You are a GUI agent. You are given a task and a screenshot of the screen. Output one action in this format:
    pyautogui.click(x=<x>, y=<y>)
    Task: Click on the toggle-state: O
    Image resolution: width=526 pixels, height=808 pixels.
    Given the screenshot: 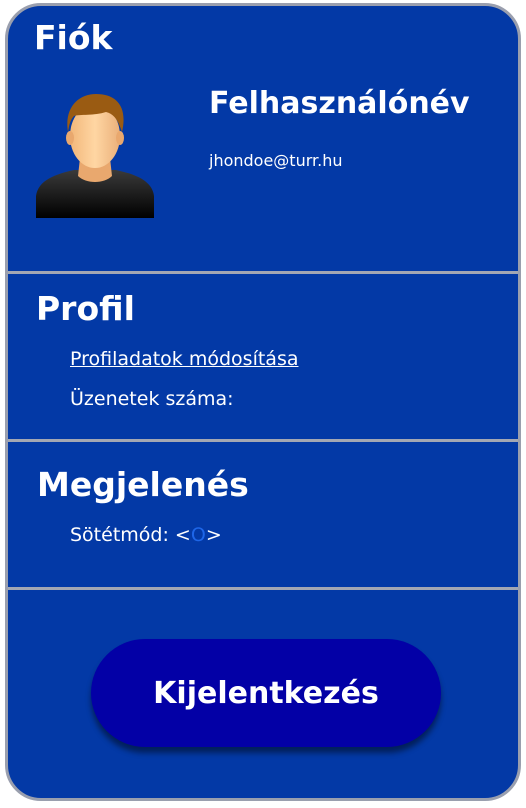 What is the action you would take?
    pyautogui.click(x=198, y=535)
    